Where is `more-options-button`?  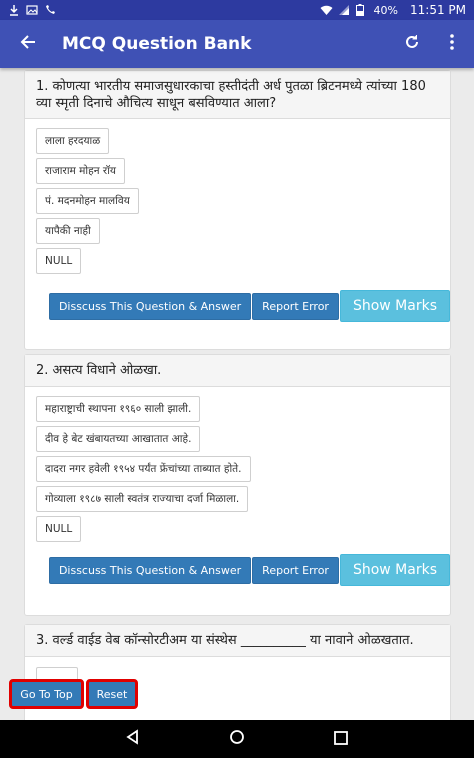
more-options-button is located at coordinates (452, 44).